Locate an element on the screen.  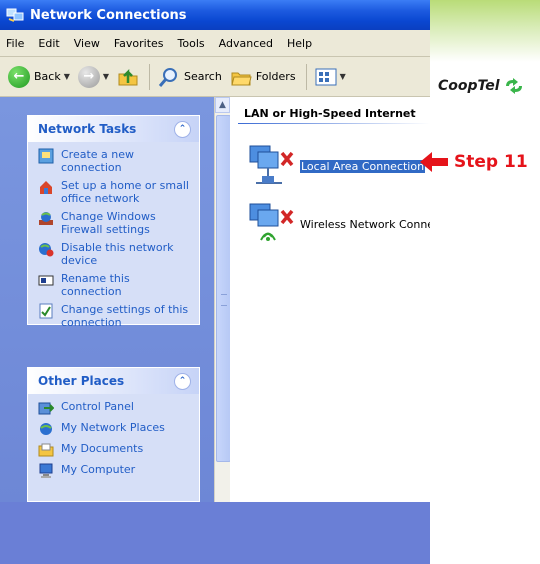
lan-connection-icon is located at coordinates (271, 164).